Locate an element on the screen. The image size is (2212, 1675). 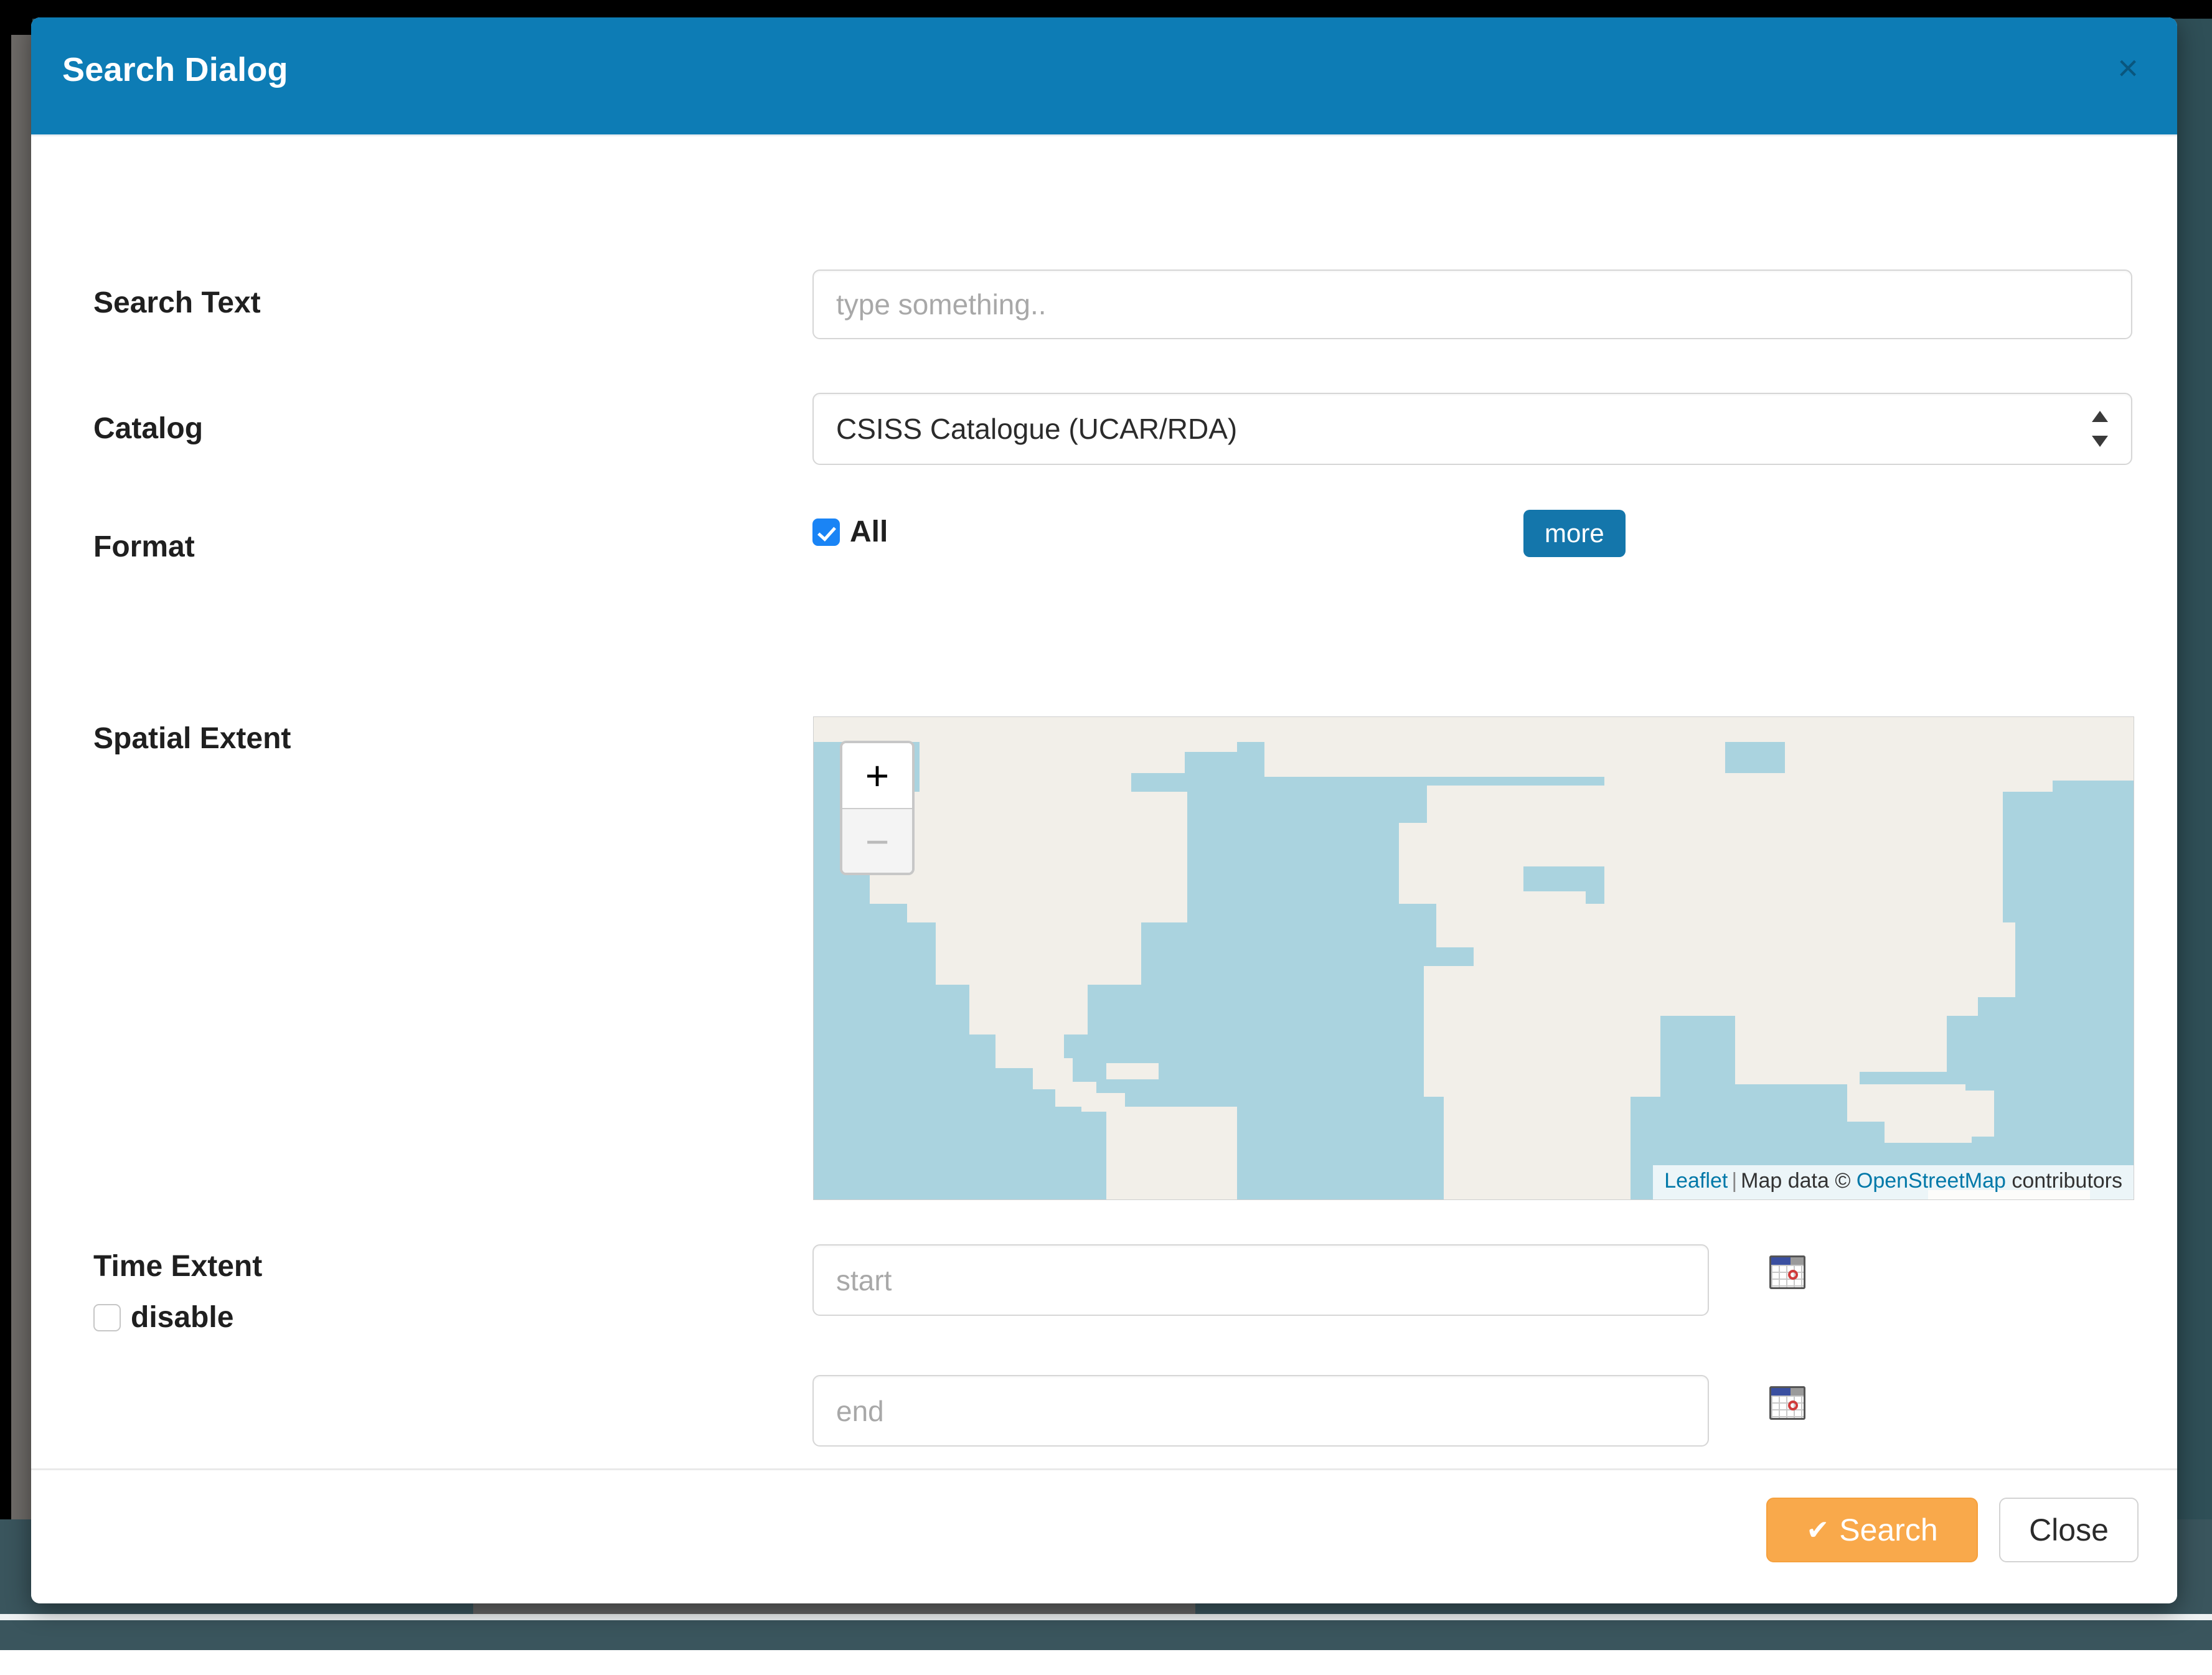
calendar-icon-start is located at coordinates (1787, 1272).